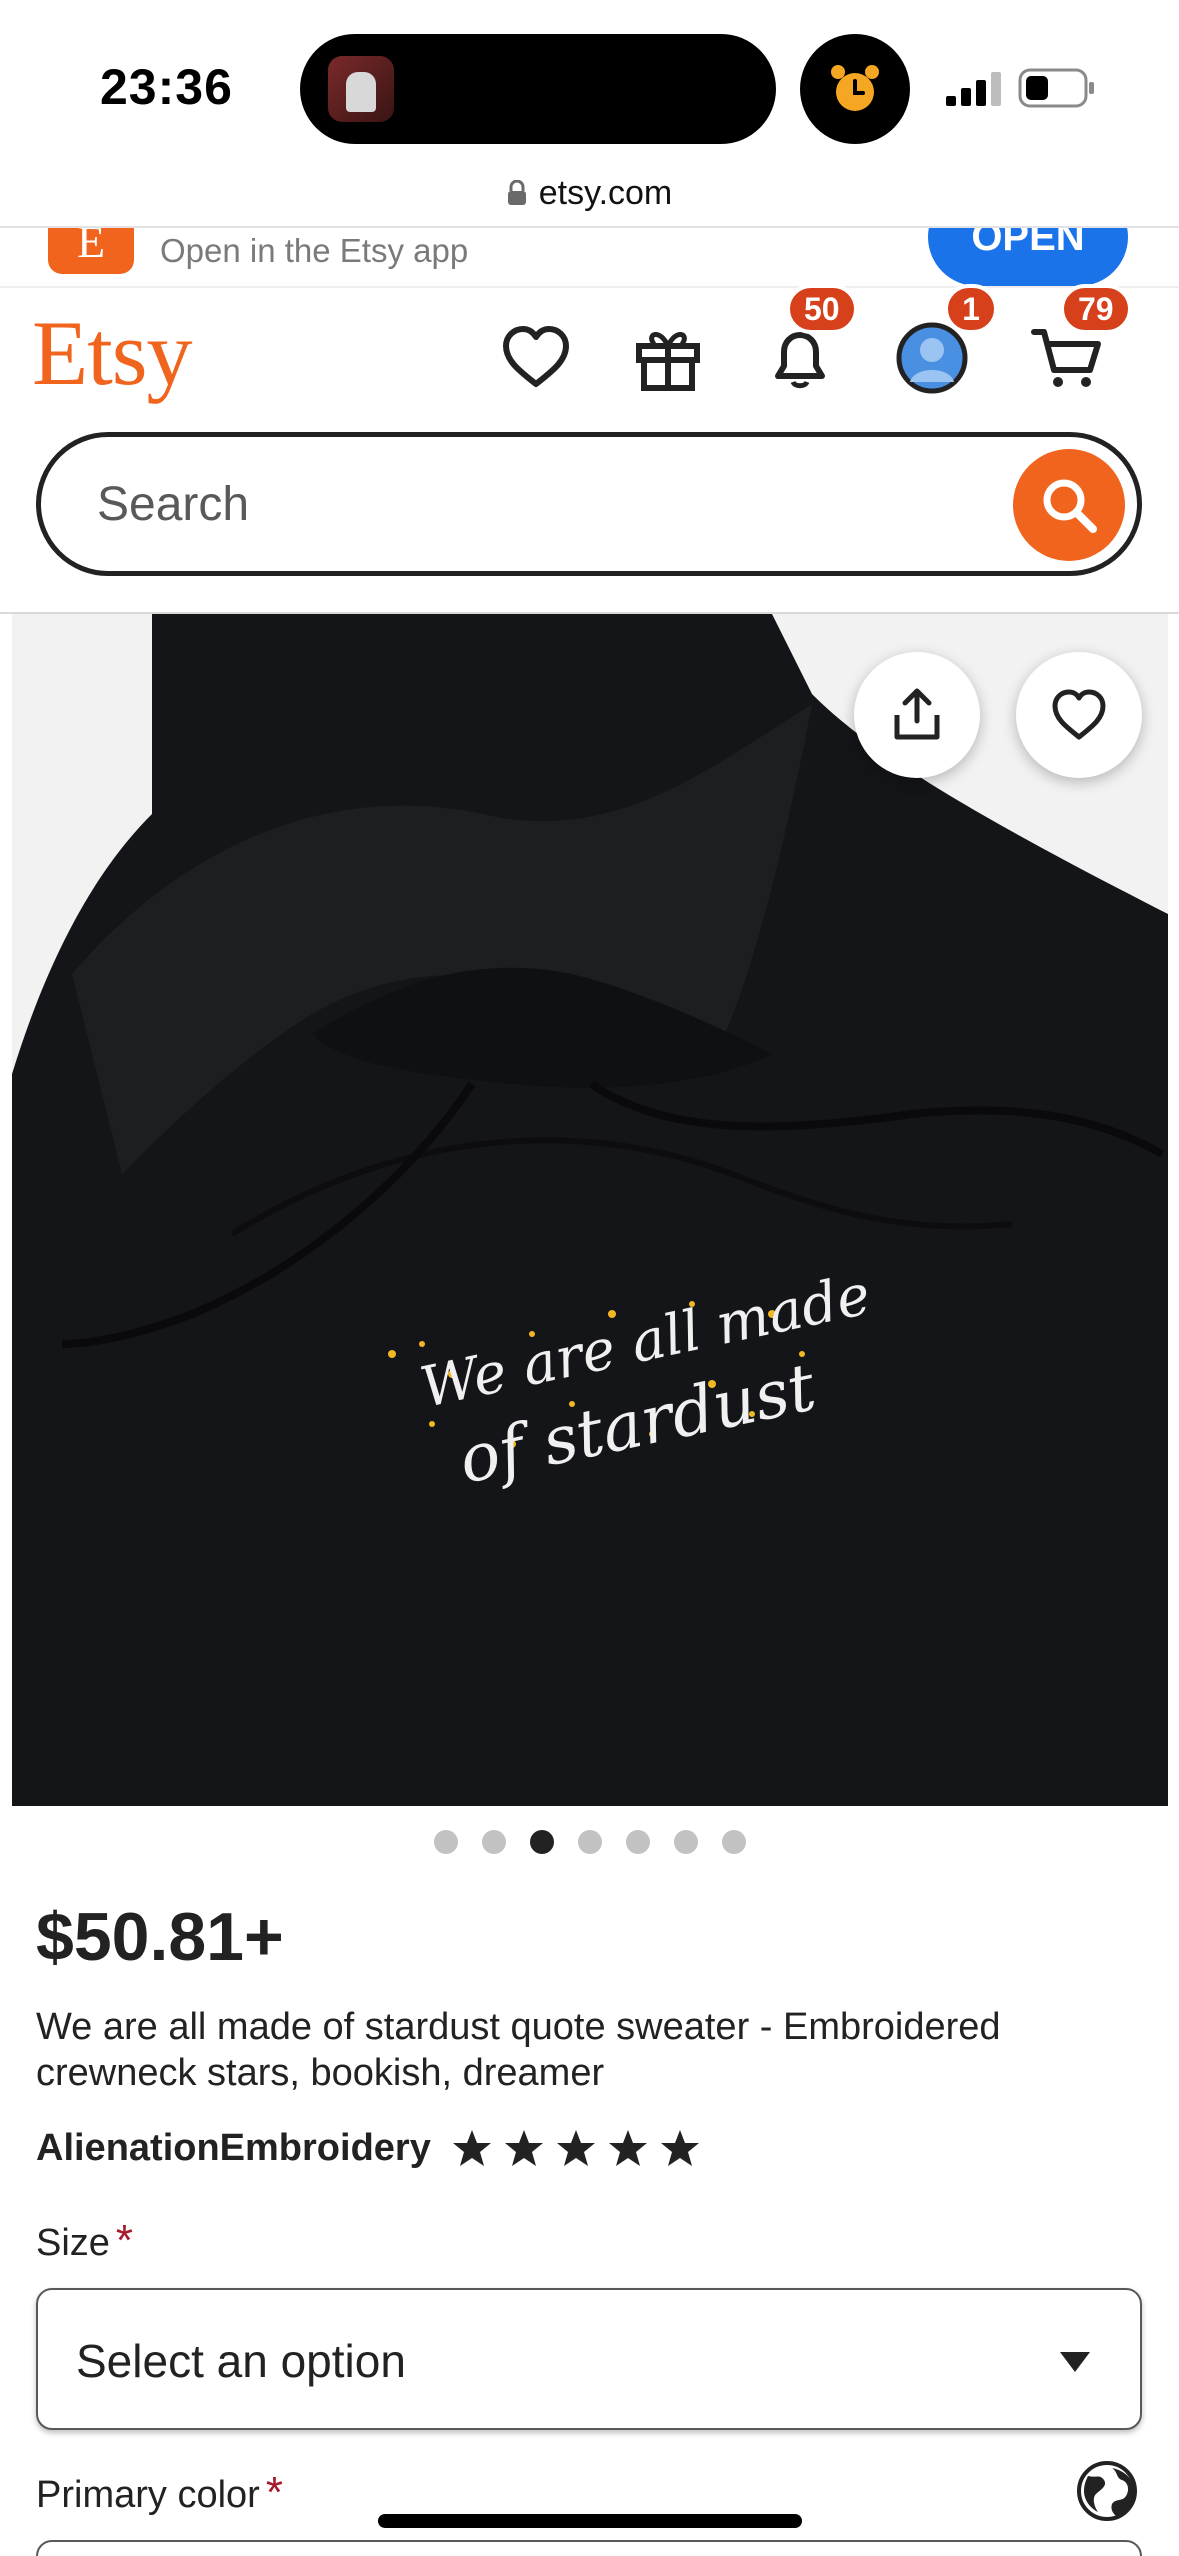 The image size is (1179, 2556). I want to click on rating-stars, so click(576, 2148).